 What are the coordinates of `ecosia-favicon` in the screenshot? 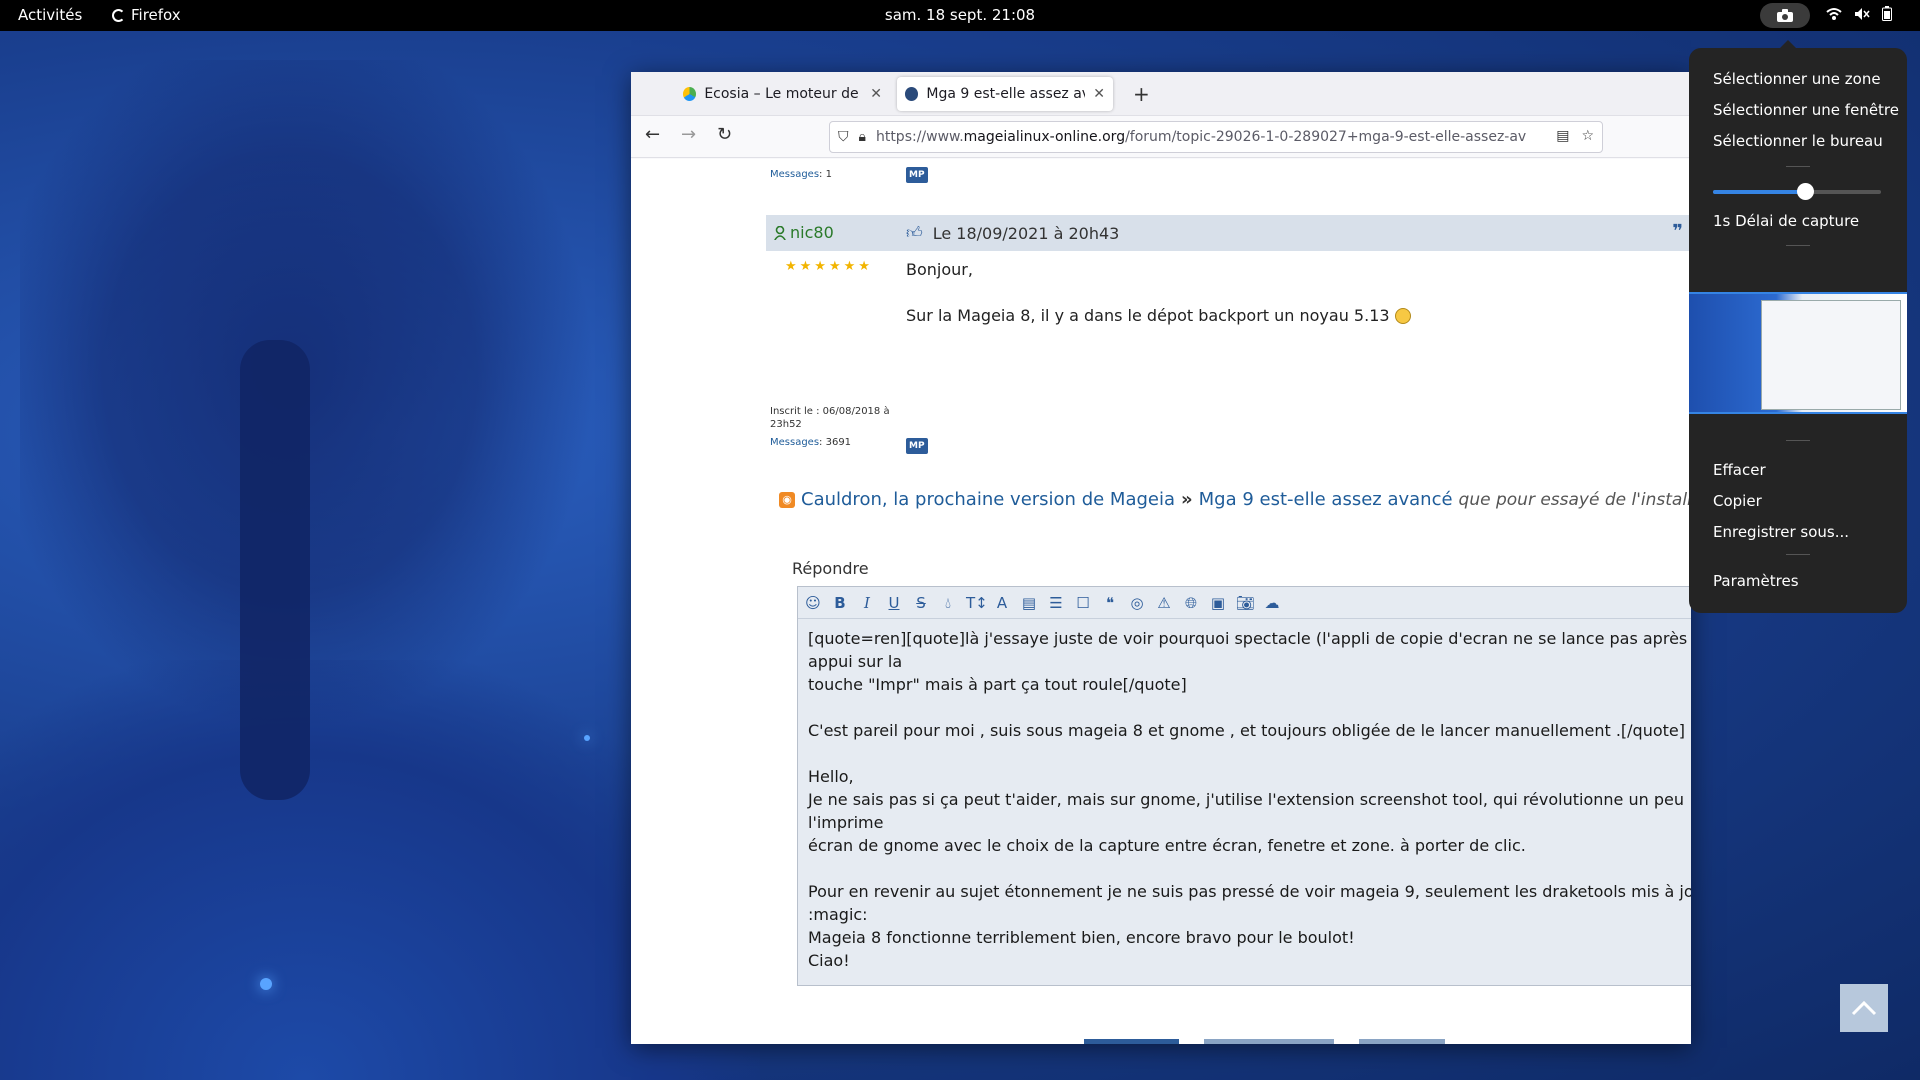 It's located at (690, 94).